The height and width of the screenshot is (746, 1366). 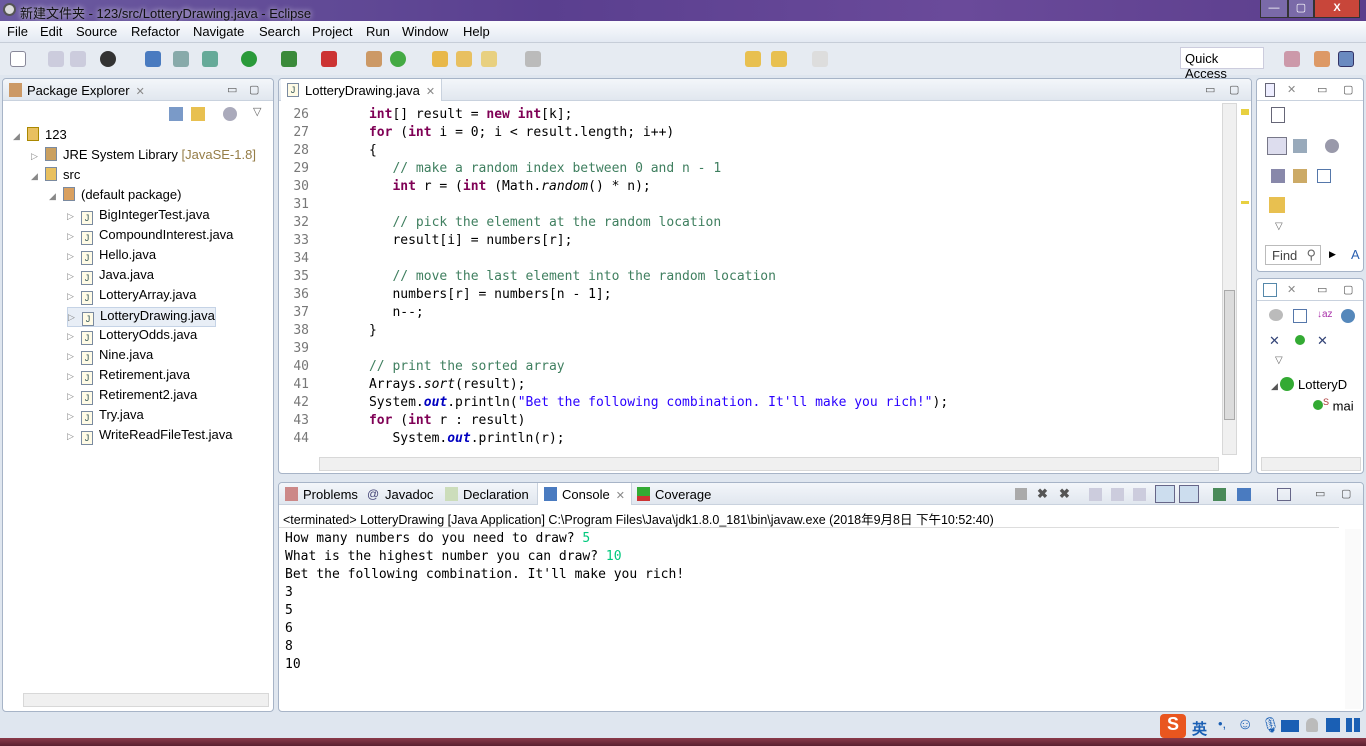 What do you see at coordinates (1270, 90) in the screenshot?
I see `task-list-icon` at bounding box center [1270, 90].